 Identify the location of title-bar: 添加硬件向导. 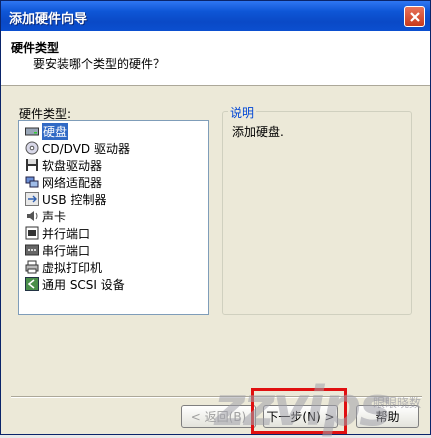
(215, 16).